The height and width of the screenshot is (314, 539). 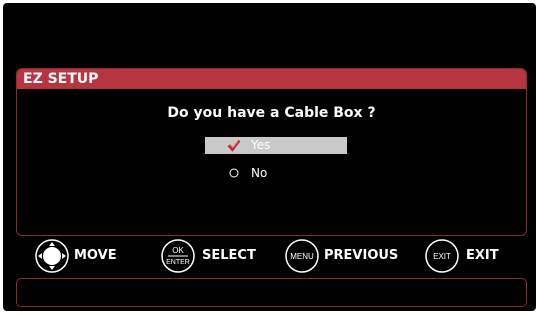 I want to click on radio-empty-icon, so click(x=234, y=173).